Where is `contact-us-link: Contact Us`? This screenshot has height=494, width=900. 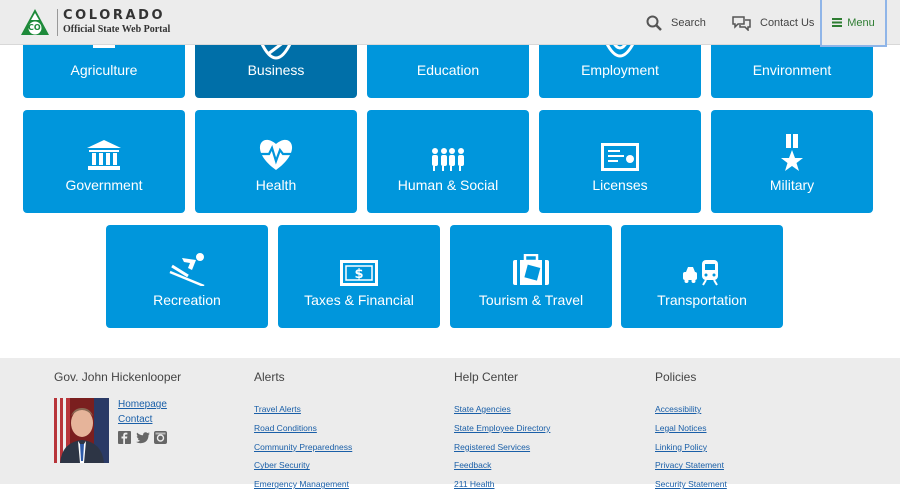 contact-us-link: Contact Us is located at coordinates (773, 22).